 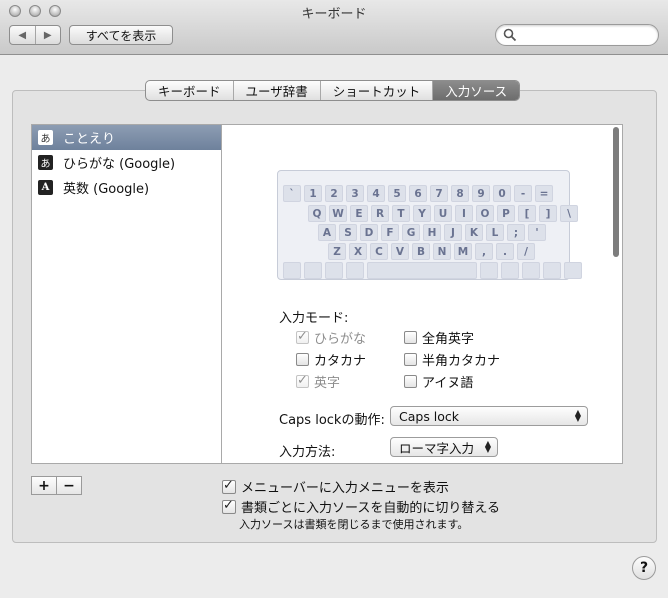 What do you see at coordinates (644, 568) in the screenshot?
I see `help-button: ?` at bounding box center [644, 568].